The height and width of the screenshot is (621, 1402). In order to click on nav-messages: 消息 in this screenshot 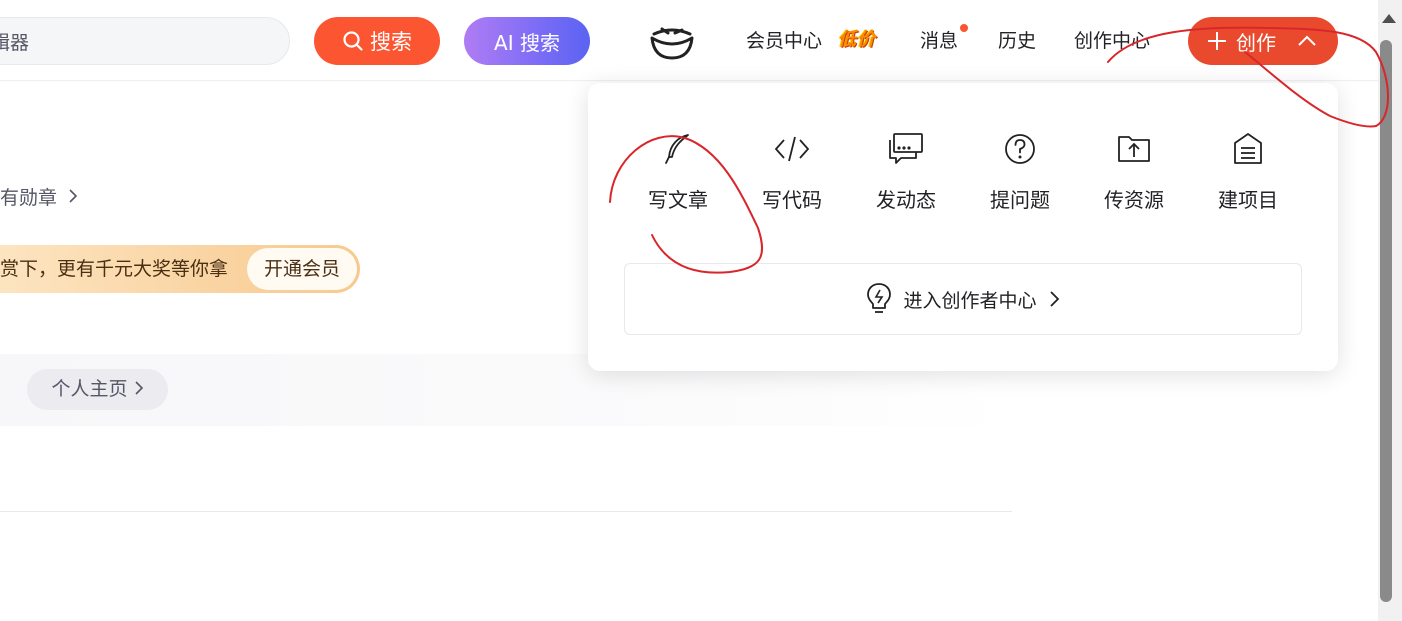, I will do `click(939, 41)`.